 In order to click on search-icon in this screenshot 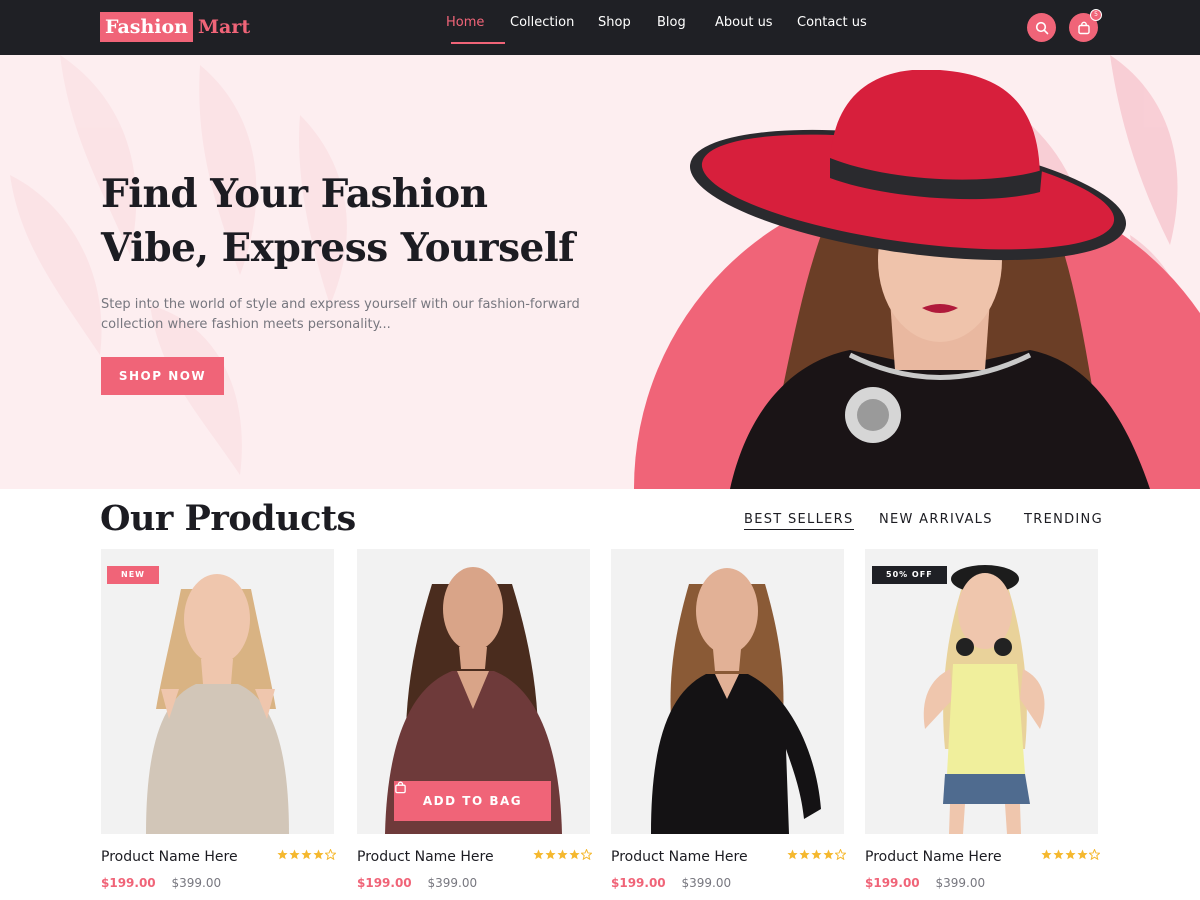, I will do `click(1041, 27)`.